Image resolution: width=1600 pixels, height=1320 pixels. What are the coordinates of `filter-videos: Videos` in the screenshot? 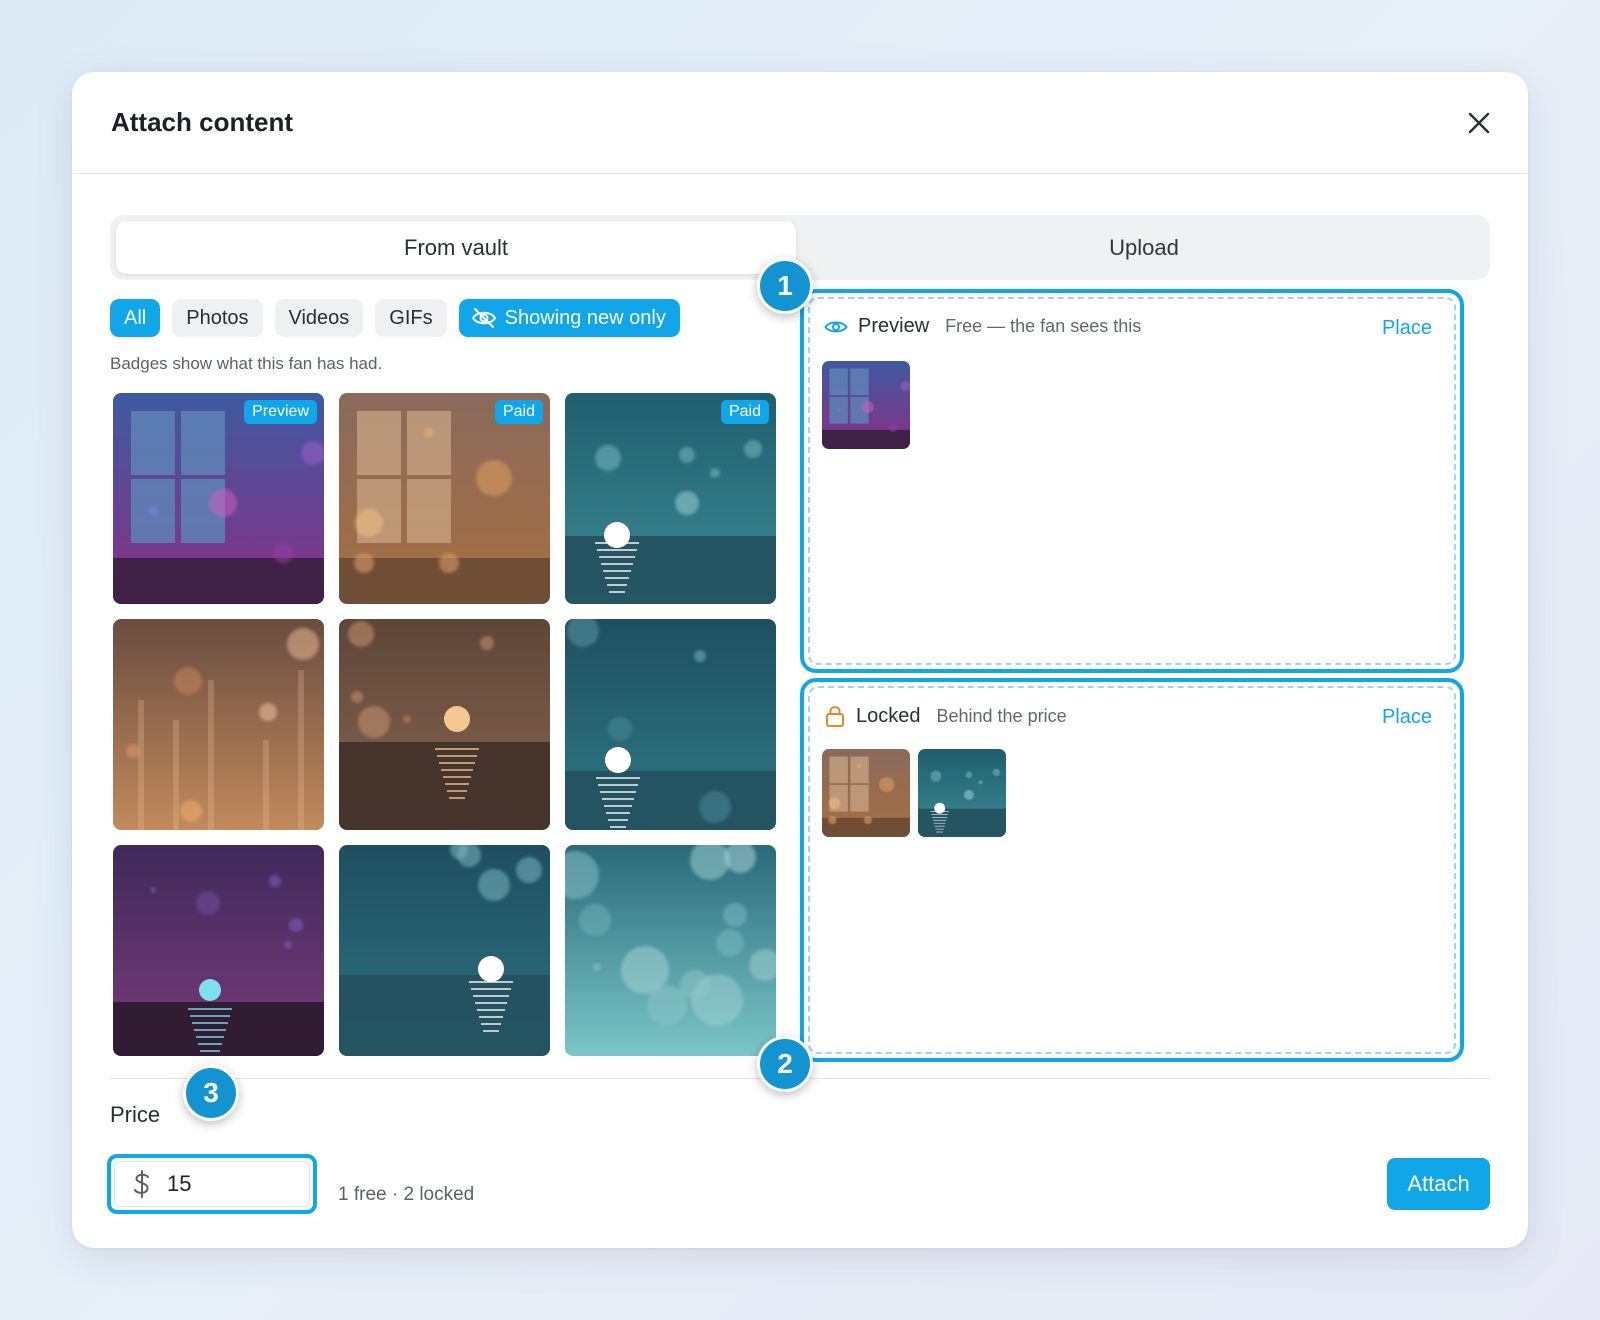 It's located at (319, 318).